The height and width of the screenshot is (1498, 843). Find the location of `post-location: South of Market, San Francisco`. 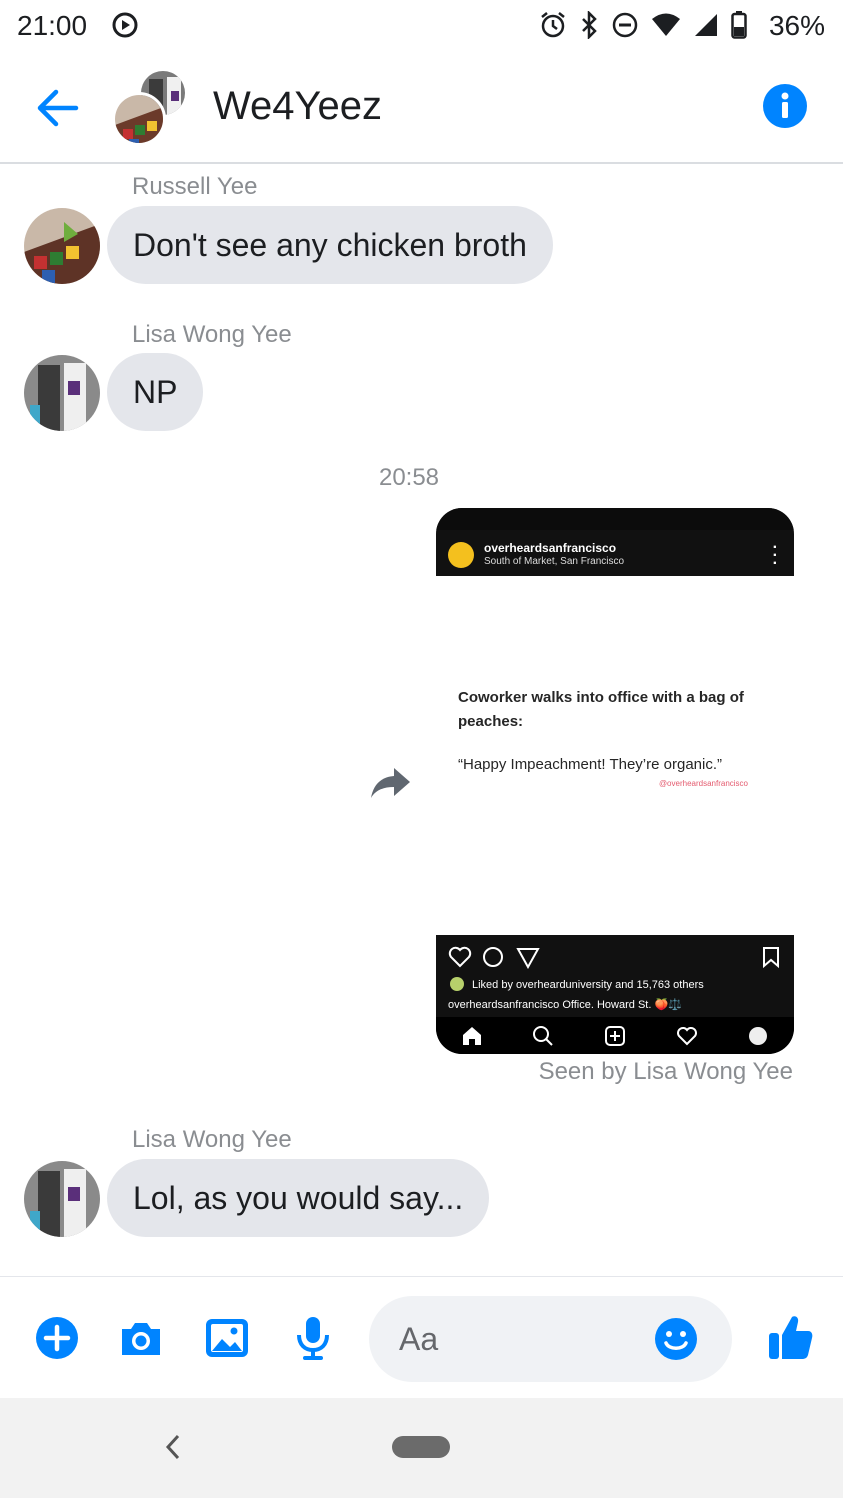

post-location: South of Market, San Francisco is located at coordinates (554, 561).